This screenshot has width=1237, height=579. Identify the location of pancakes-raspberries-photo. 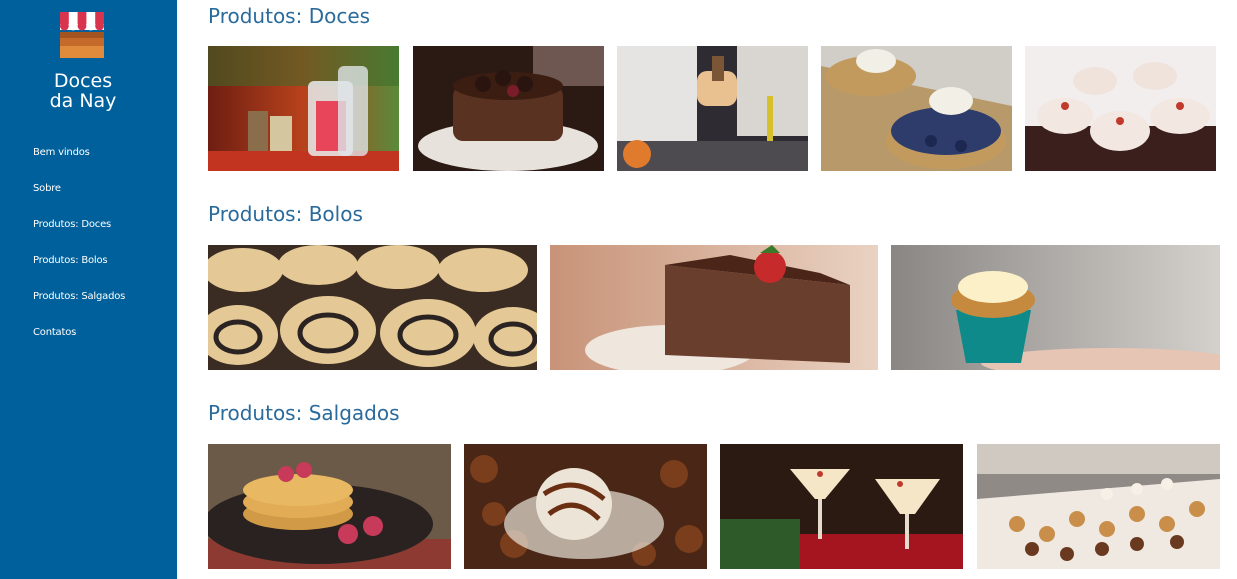
(329, 506).